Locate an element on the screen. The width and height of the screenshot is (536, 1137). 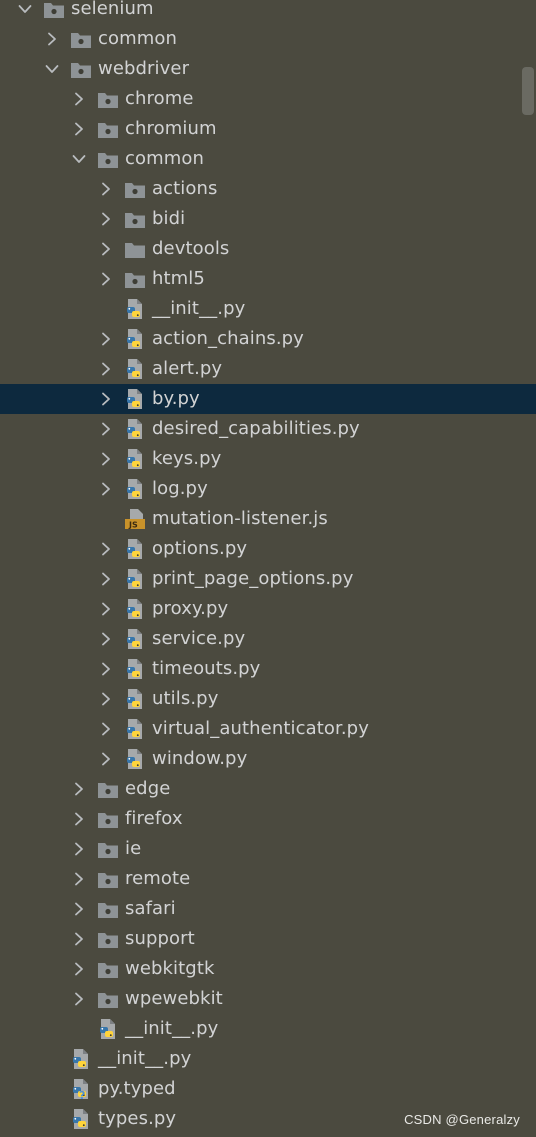
tree-row: webdriver is located at coordinates (268, 69).